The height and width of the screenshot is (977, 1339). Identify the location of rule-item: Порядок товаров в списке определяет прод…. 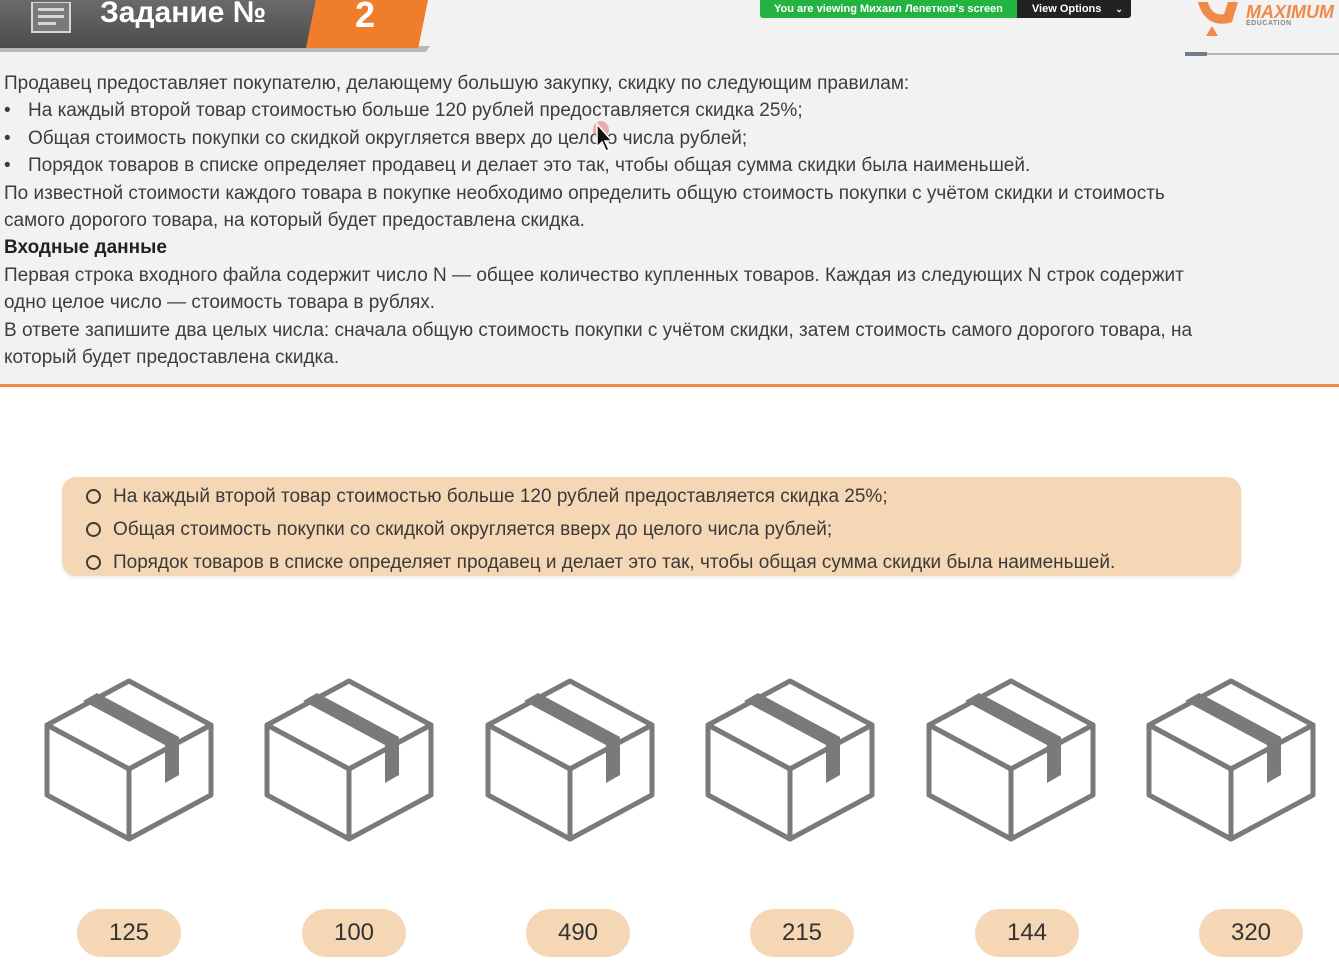
(600, 562).